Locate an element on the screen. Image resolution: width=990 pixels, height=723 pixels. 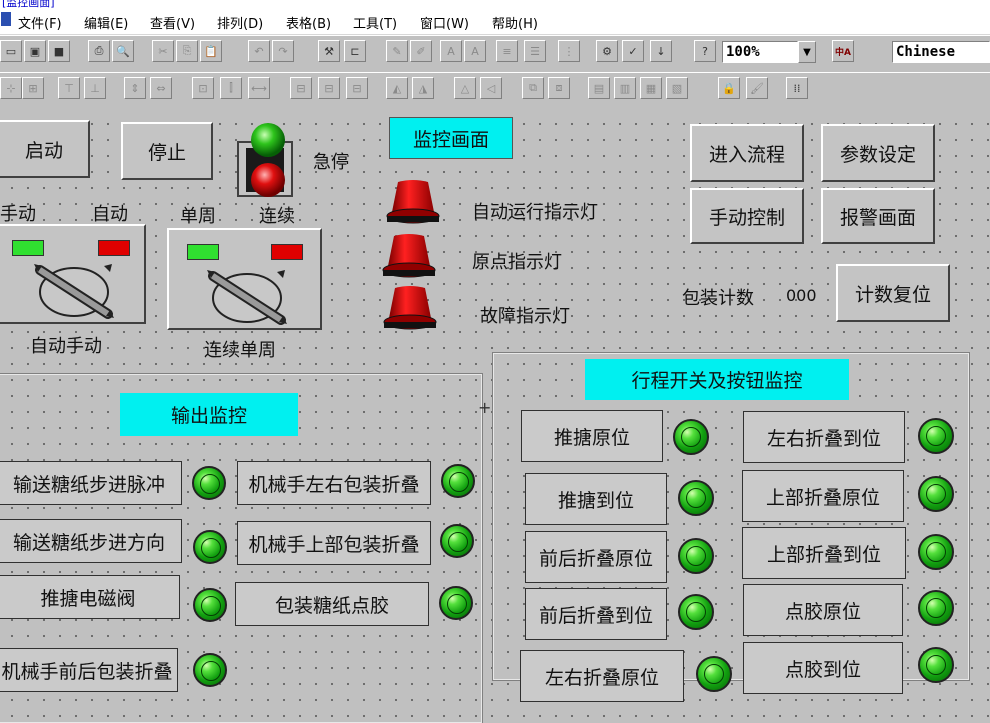
language-combo: Chinese is located at coordinates (941, 52).